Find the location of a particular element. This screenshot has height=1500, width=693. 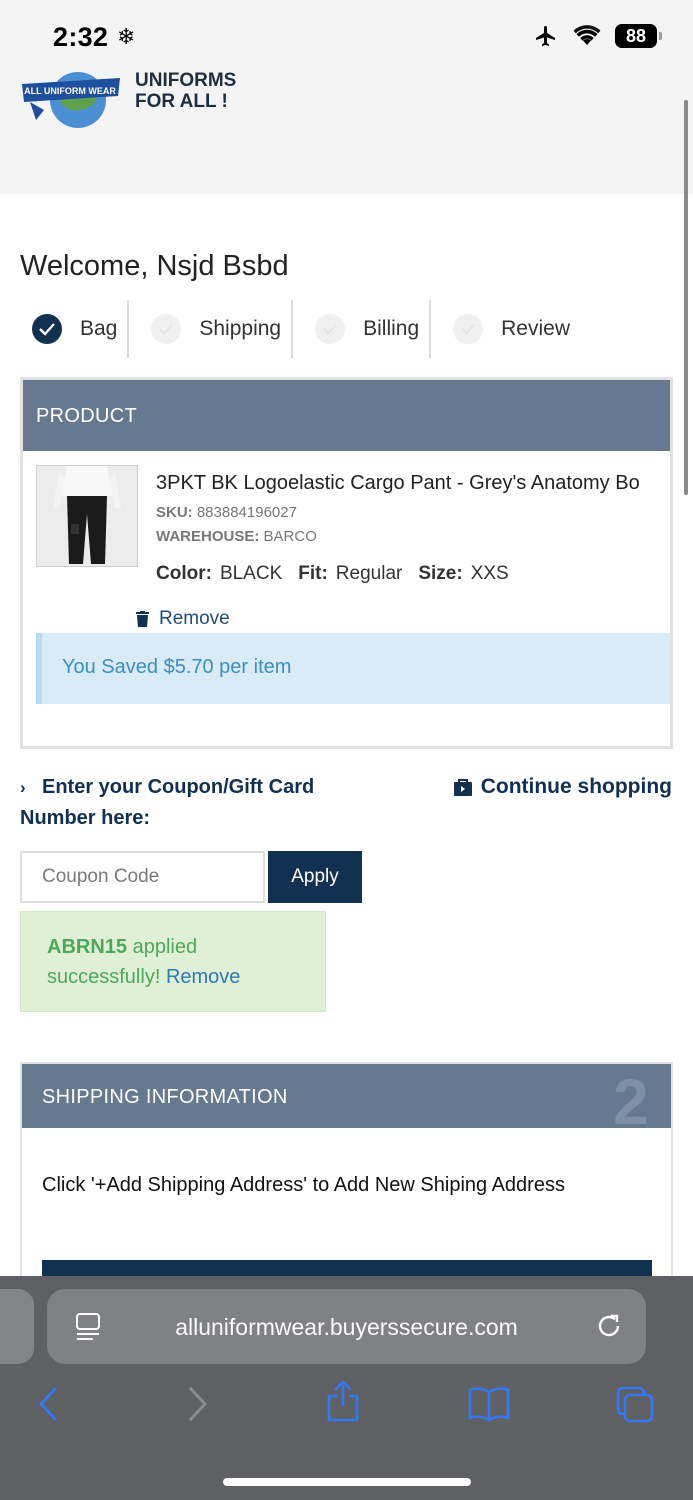

product-sku: SKU: 883884196027 is located at coordinates (226, 512).